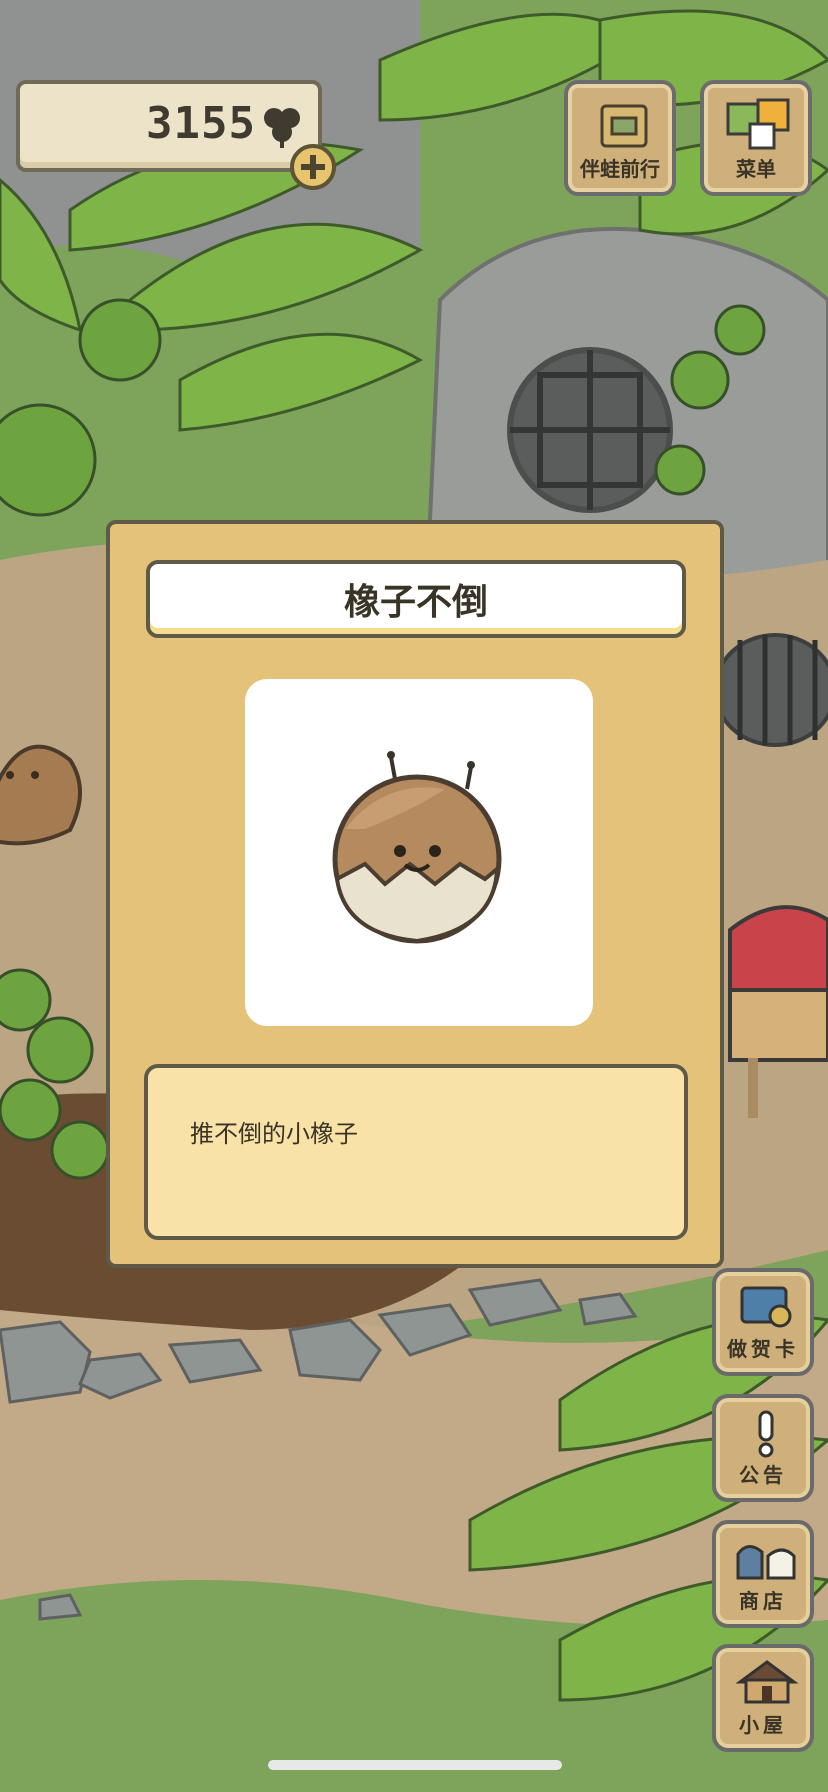 This screenshot has width=828, height=1792. What do you see at coordinates (282, 128) in the screenshot?
I see `clover-icon` at bounding box center [282, 128].